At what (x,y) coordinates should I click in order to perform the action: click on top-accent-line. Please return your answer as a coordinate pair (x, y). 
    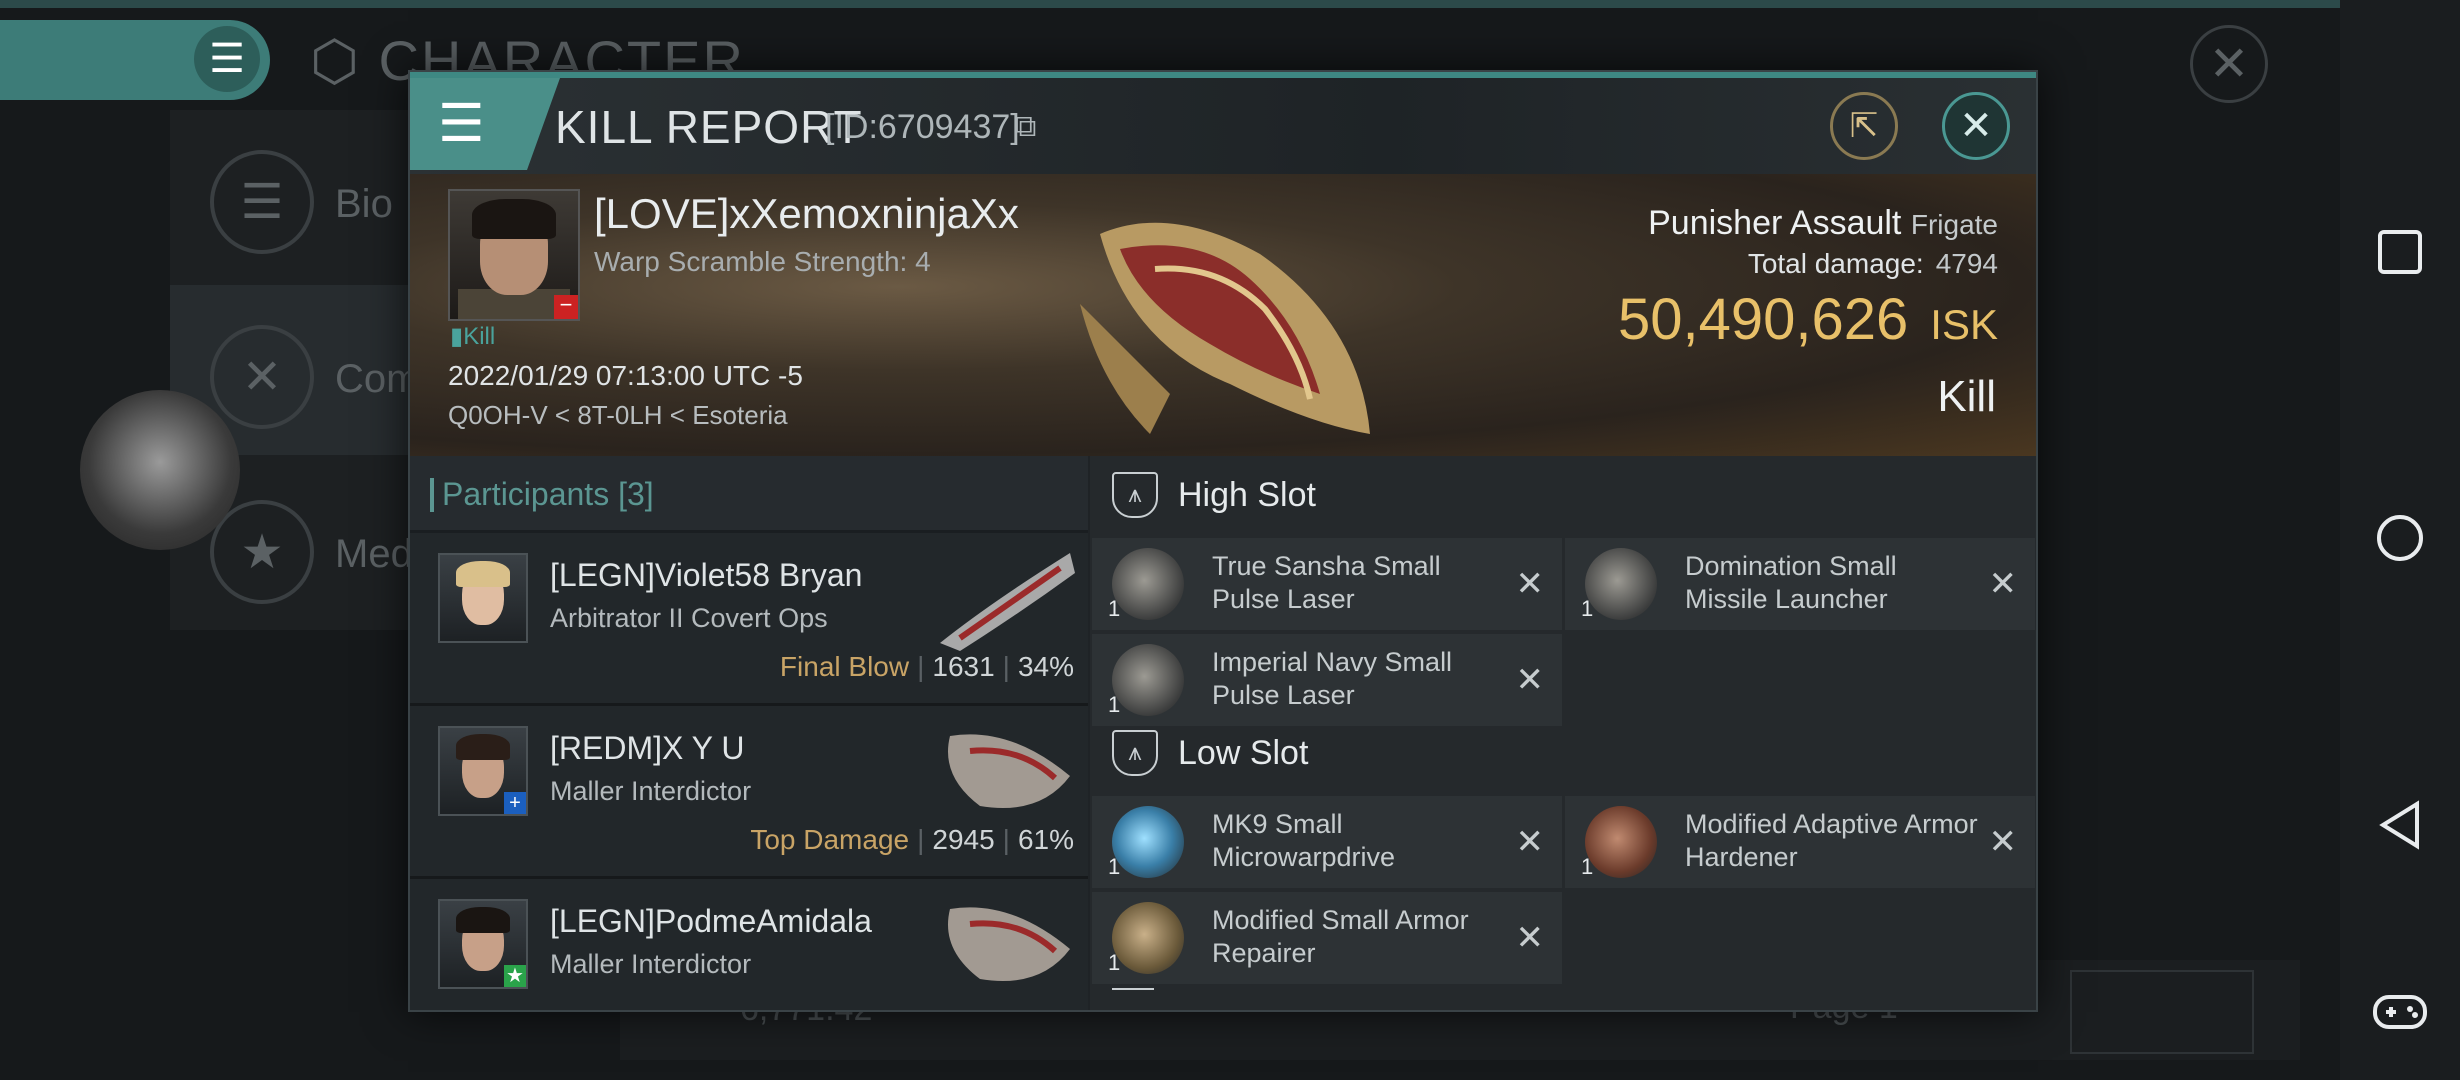
    Looking at the image, I should click on (1170, 4).